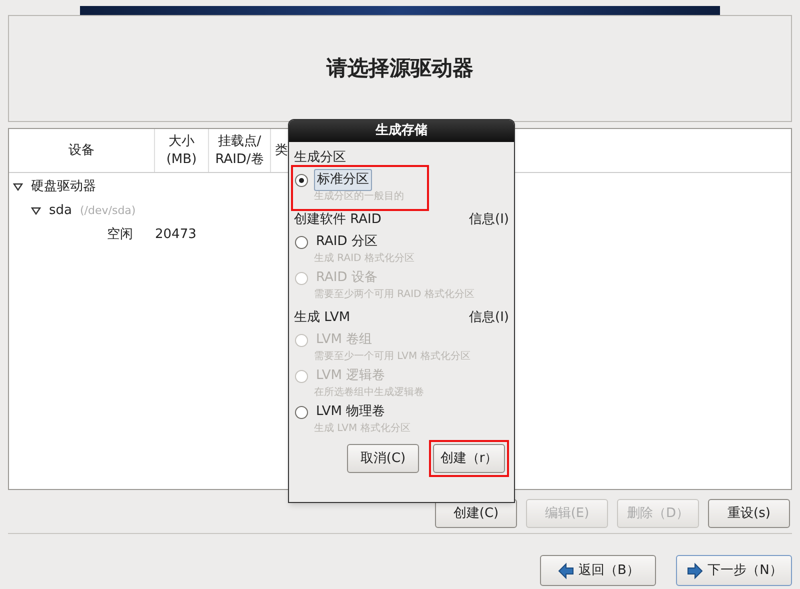 This screenshot has height=589, width=800. What do you see at coordinates (402, 131) in the screenshot?
I see `dialog-title: 生成存储` at bounding box center [402, 131].